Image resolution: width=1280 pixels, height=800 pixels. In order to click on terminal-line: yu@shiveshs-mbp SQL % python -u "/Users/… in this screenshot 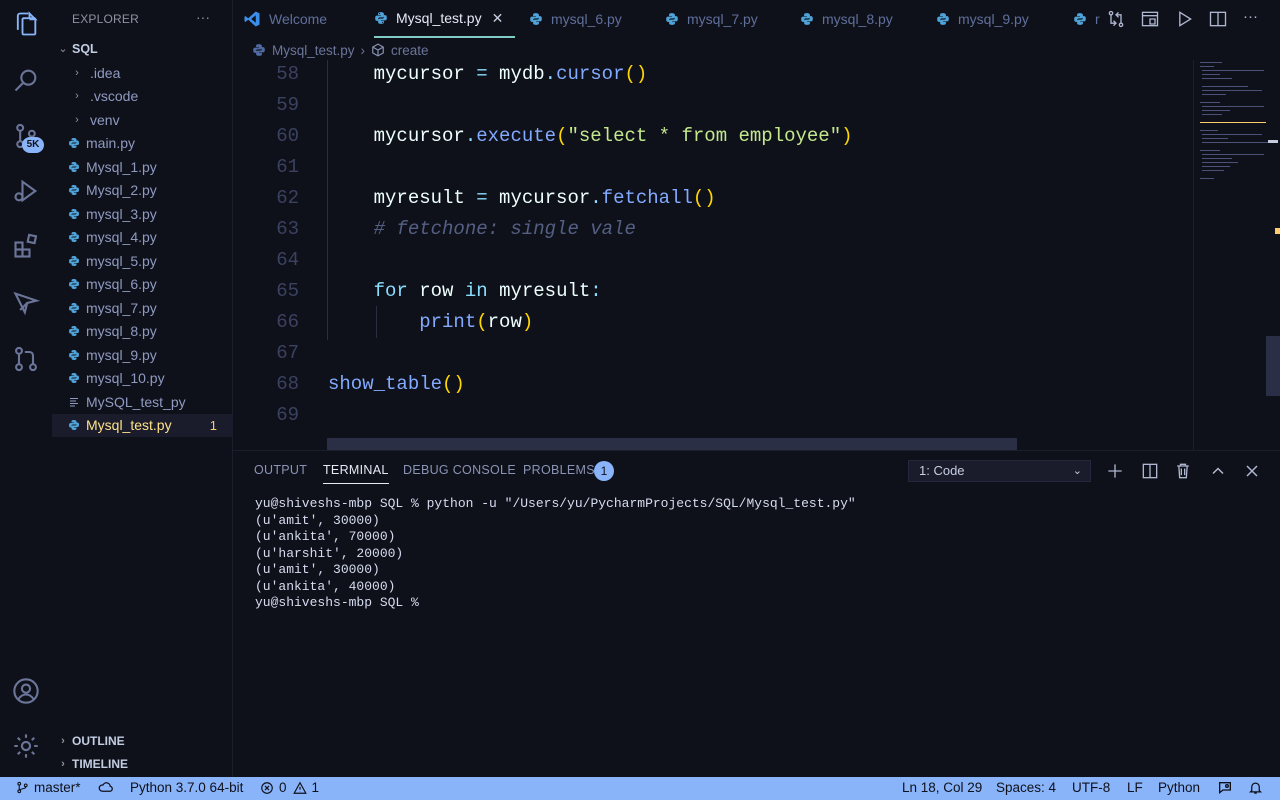, I will do `click(555, 503)`.